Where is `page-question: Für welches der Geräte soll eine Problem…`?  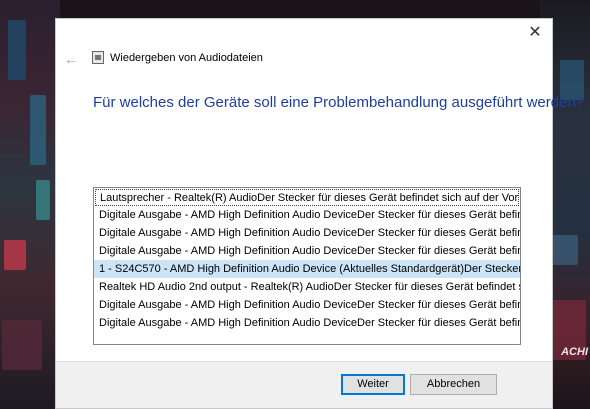 page-question: Für welches der Geräte soll eine Problem… is located at coordinates (339, 102).